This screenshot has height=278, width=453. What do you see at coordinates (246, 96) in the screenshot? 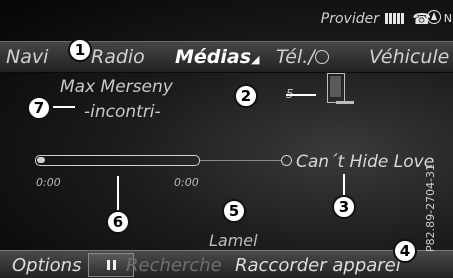
I see `callout-2: 2` at bounding box center [246, 96].